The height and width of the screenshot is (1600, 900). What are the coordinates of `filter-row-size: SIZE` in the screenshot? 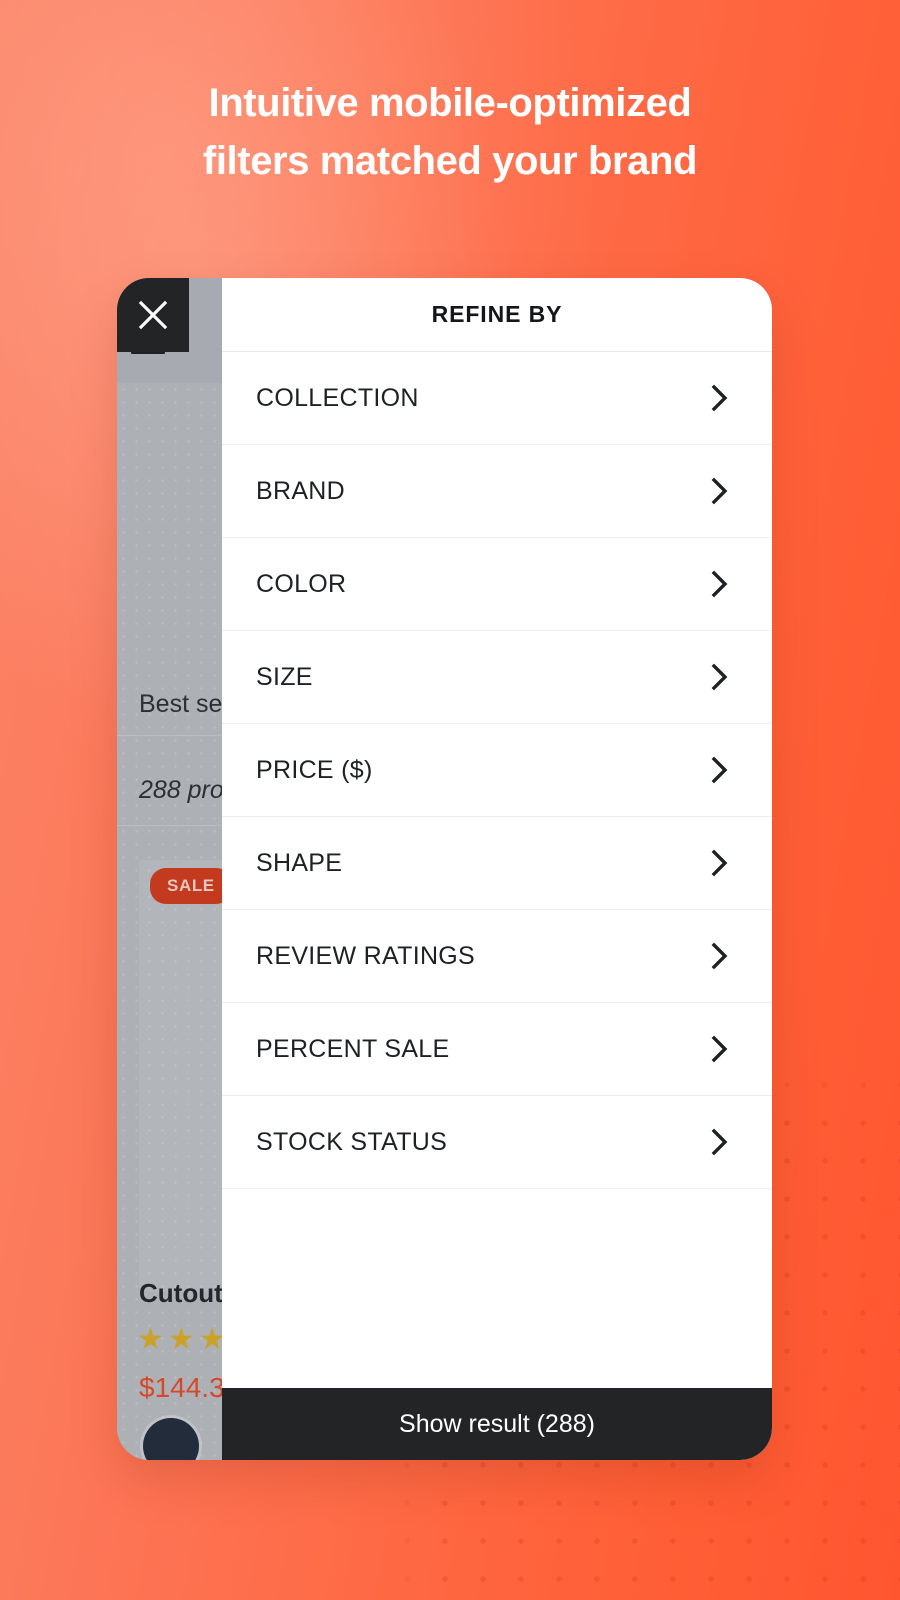 It's located at (497, 677).